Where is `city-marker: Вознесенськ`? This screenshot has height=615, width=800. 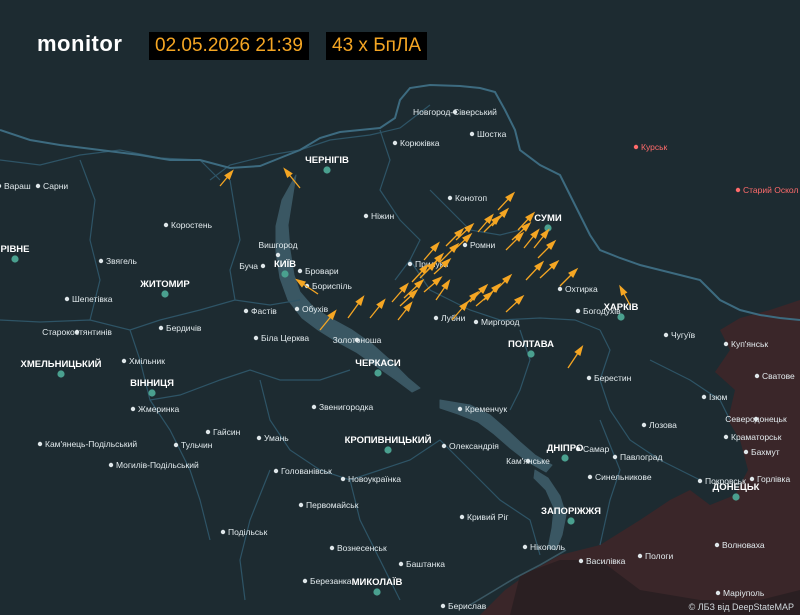
city-marker: Вознесенськ is located at coordinates (358, 548).